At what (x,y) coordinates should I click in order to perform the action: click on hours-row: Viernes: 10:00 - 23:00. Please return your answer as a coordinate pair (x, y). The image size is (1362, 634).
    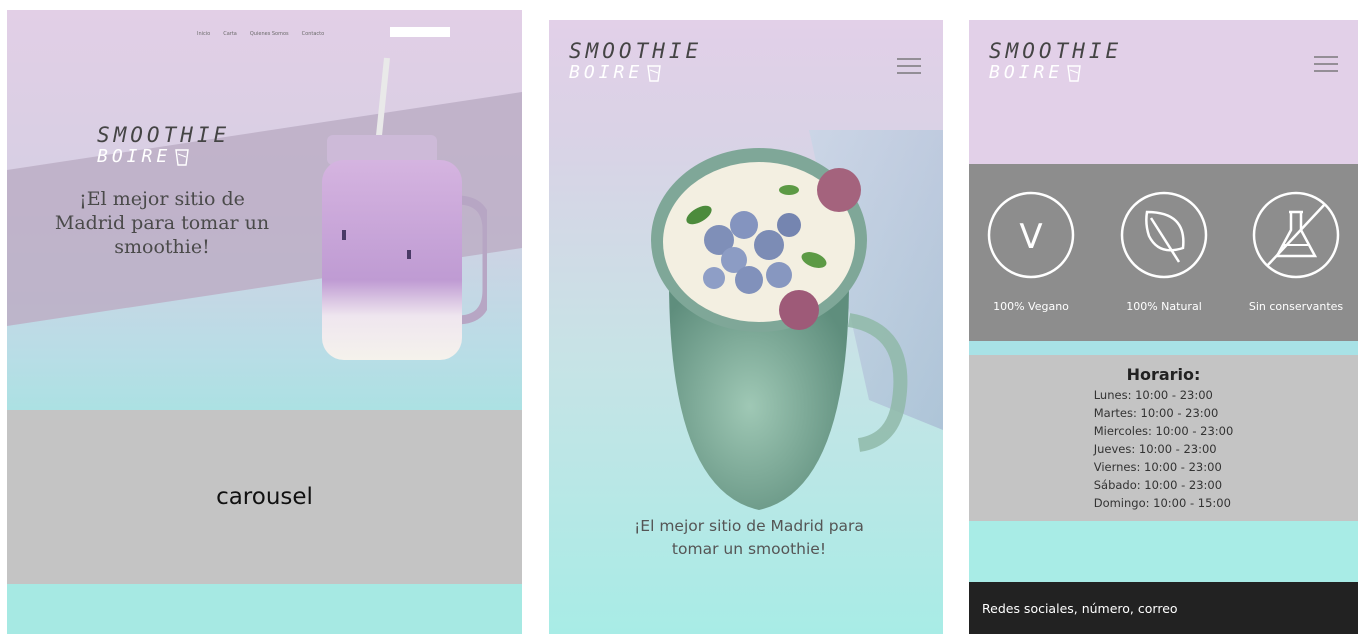
    Looking at the image, I should click on (1157, 467).